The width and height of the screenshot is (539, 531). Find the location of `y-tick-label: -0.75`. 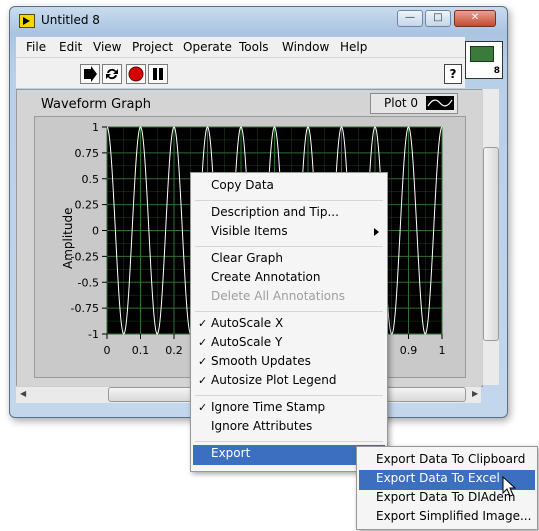

y-tick-label: -0.75 is located at coordinates (85, 308).